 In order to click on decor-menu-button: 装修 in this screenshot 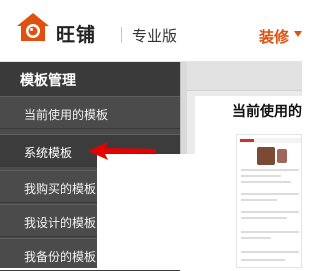, I will do `click(274, 36)`.